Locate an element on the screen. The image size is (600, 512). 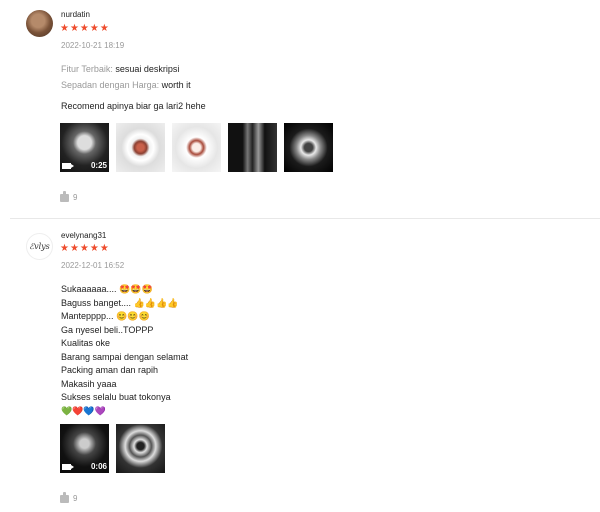
comment-line: Makasih yaaa is located at coordinates (89, 383).